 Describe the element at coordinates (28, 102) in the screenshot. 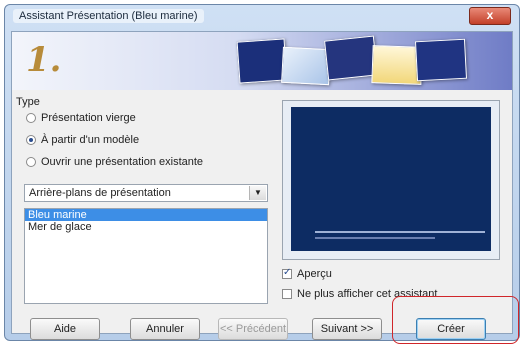

I see `type-group-label: Type` at that location.